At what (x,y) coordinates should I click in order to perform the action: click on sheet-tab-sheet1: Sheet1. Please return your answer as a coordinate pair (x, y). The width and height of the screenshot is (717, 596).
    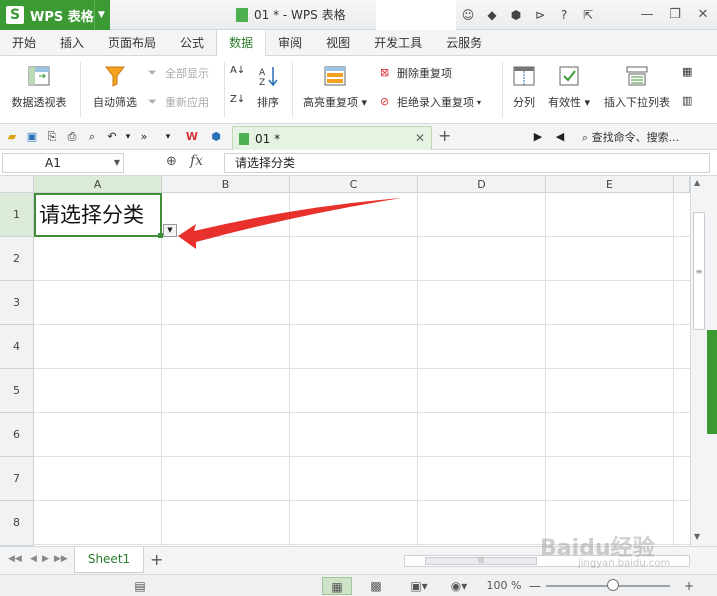
    Looking at the image, I should click on (109, 560).